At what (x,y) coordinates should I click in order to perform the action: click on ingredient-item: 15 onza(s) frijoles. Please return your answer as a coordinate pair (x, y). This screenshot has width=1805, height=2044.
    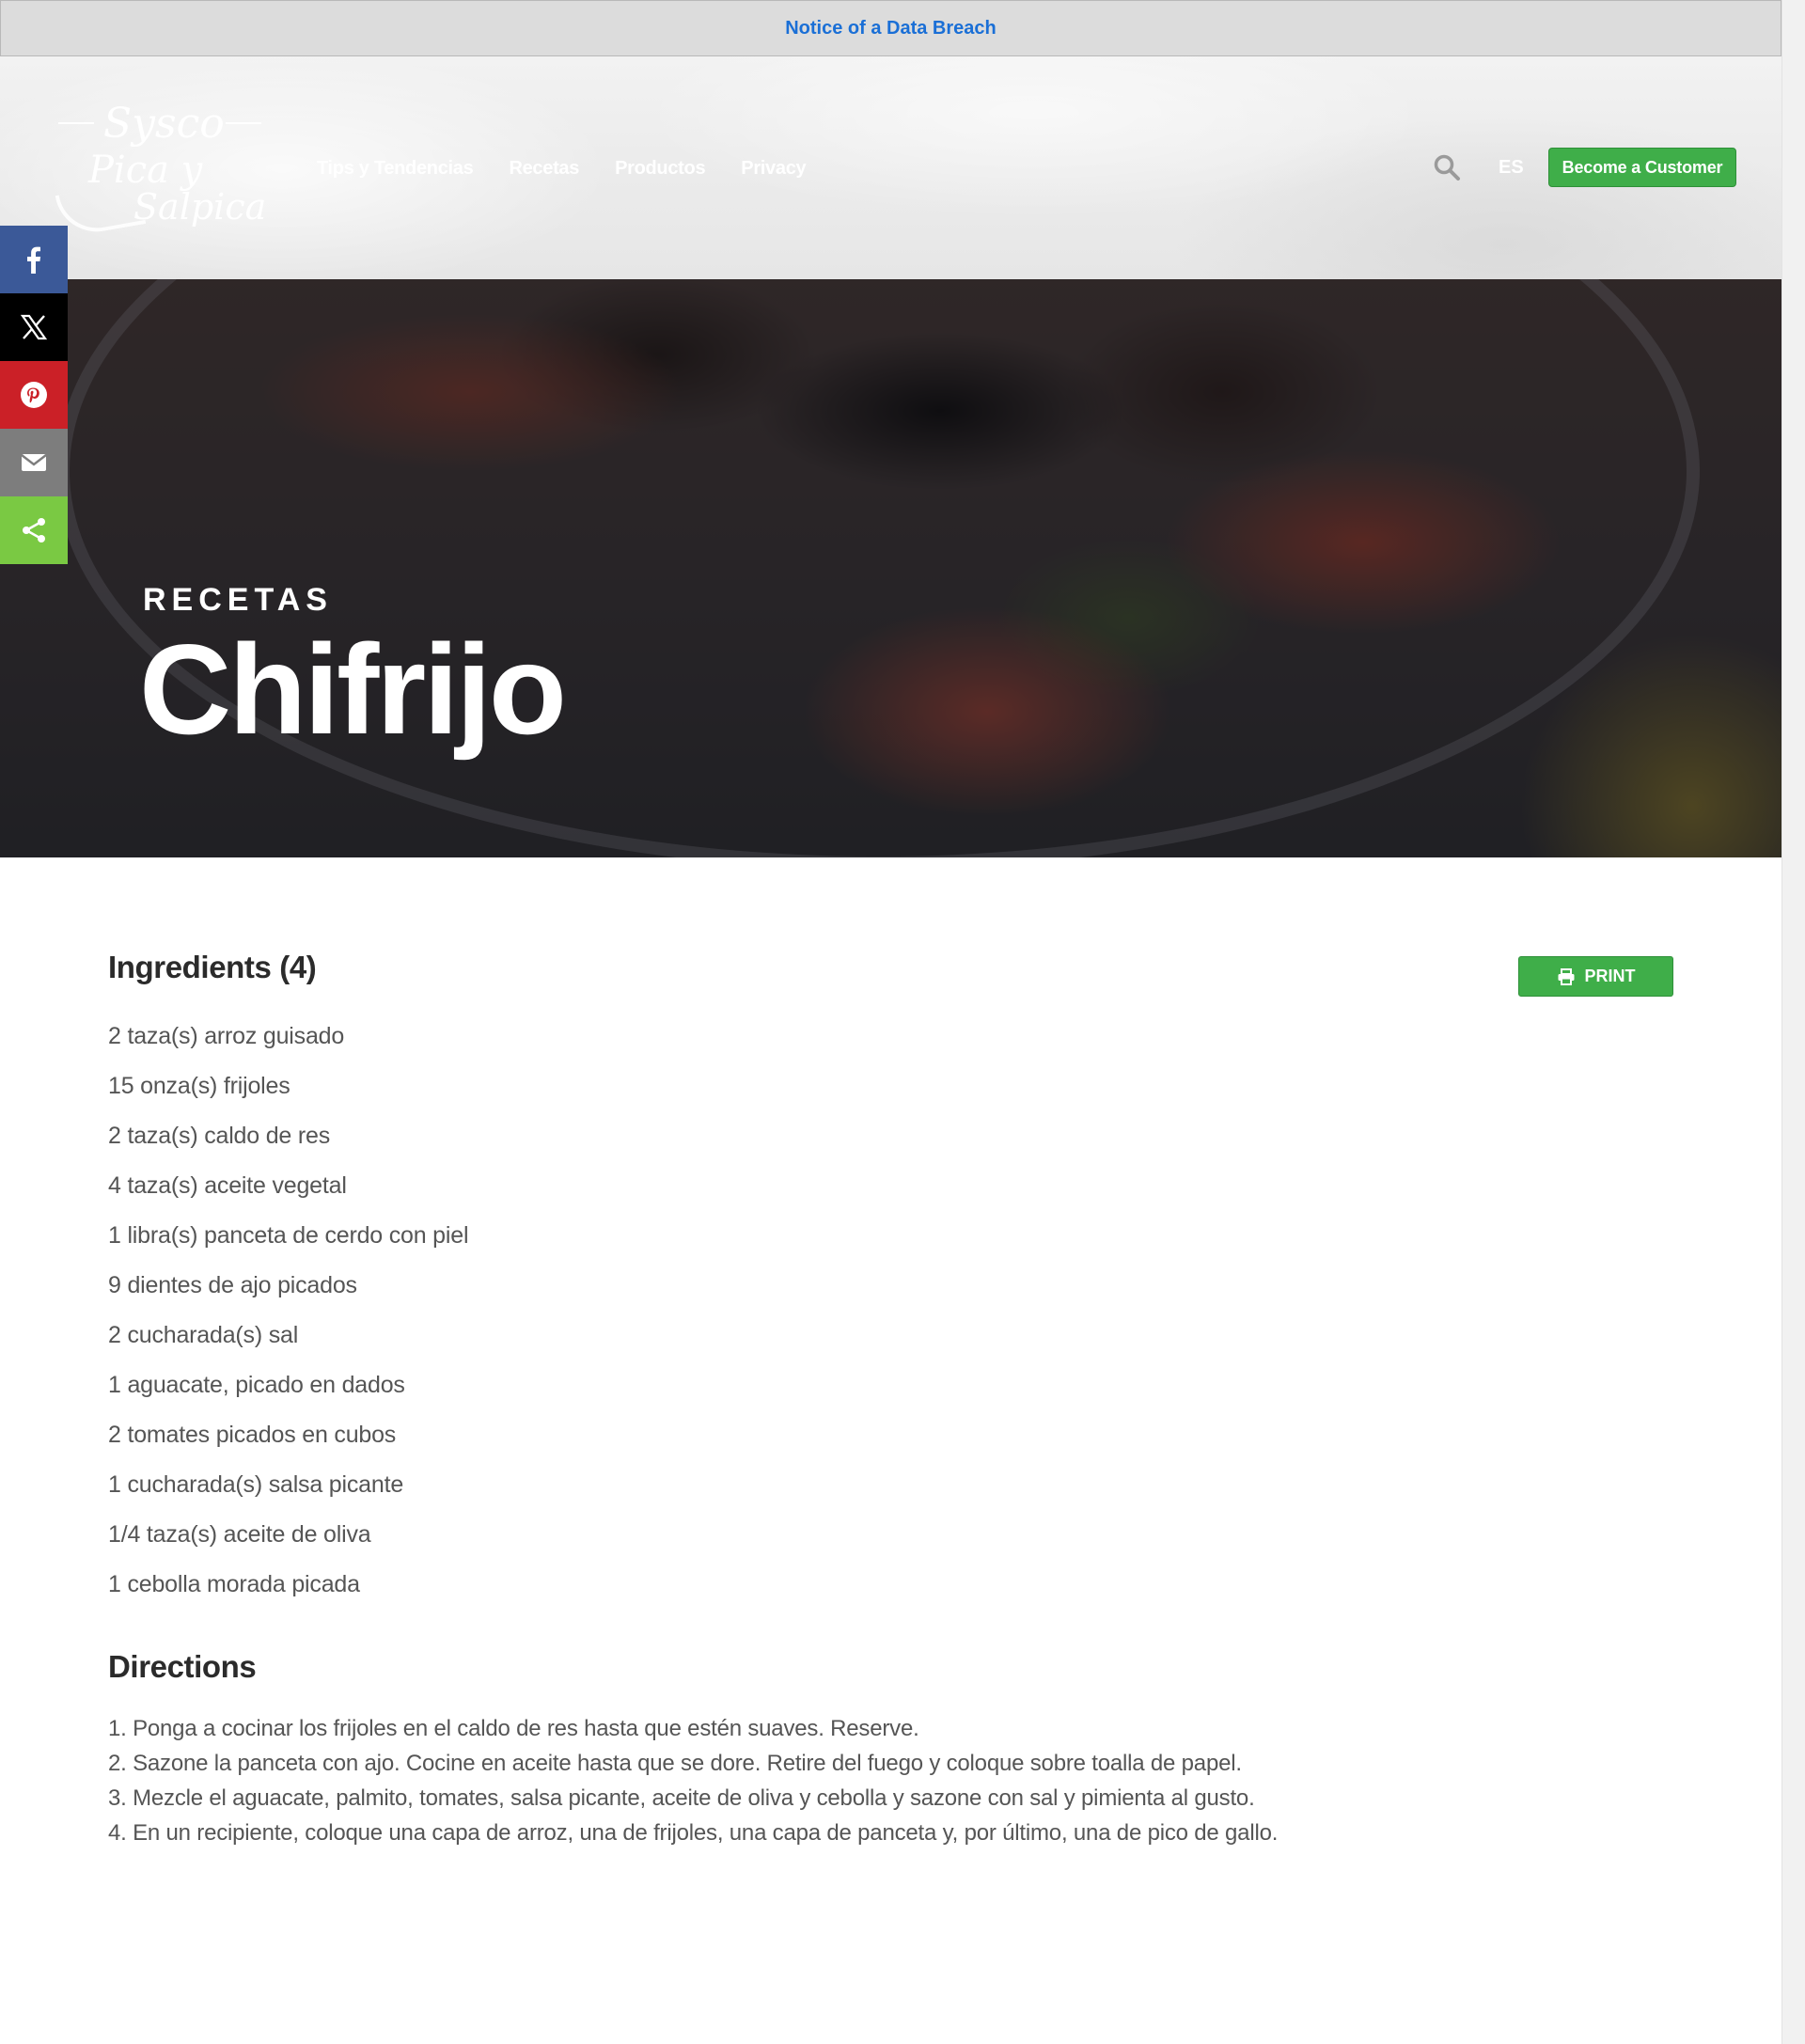
    Looking at the image, I should click on (199, 1086).